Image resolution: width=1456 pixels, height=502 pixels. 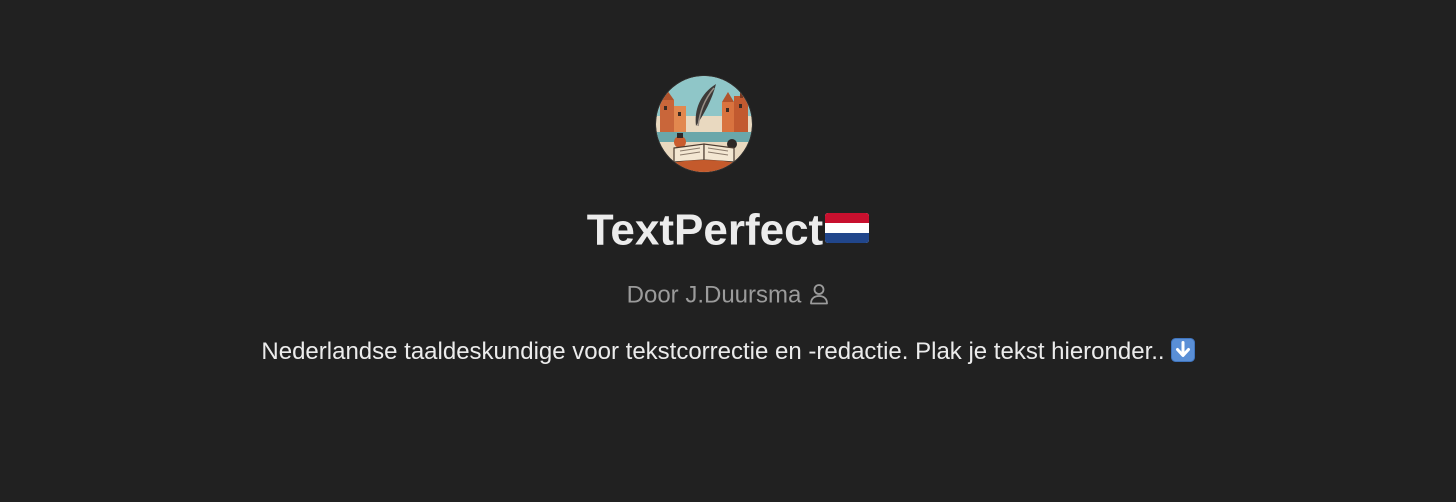 What do you see at coordinates (847, 228) in the screenshot?
I see `netherlands-flag-icon` at bounding box center [847, 228].